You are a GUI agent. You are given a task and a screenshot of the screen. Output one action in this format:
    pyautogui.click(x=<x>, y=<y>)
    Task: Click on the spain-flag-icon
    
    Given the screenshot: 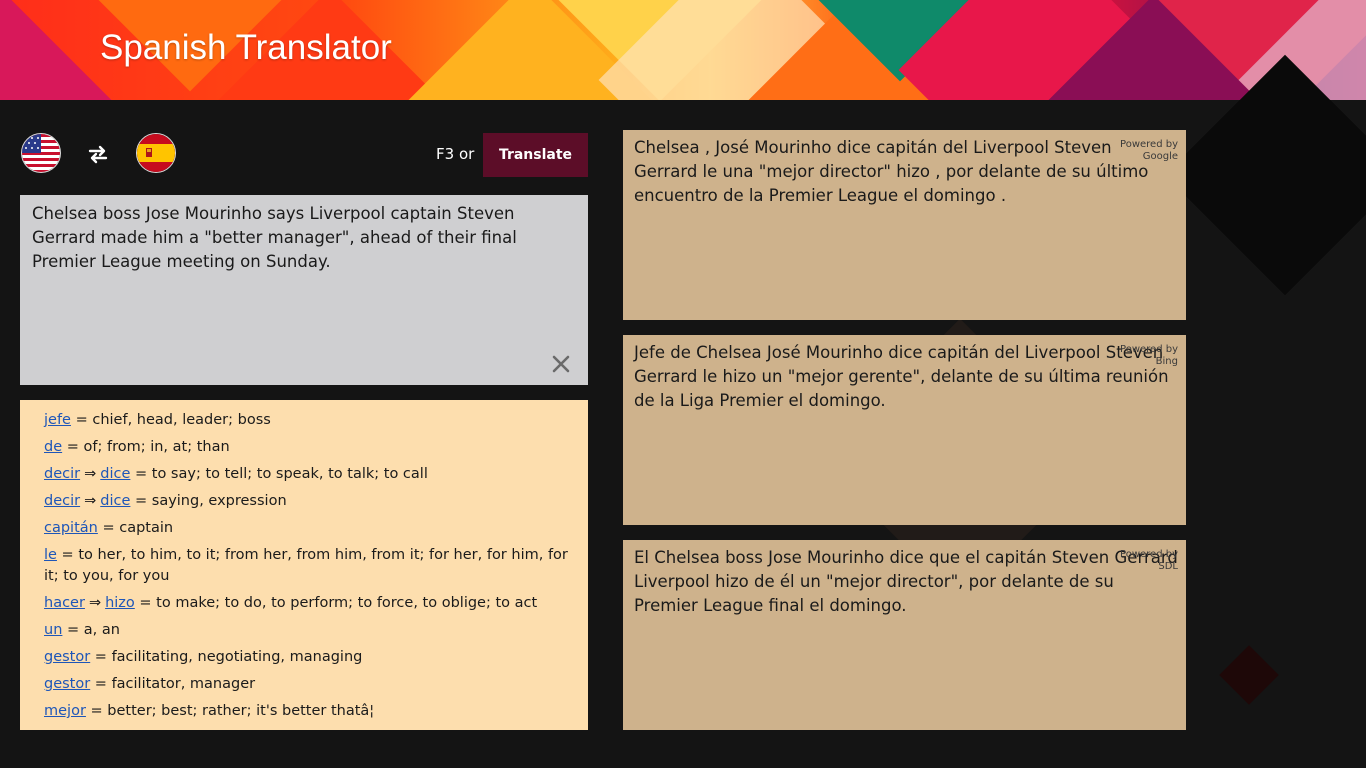 What is the action you would take?
    pyautogui.click(x=156, y=153)
    